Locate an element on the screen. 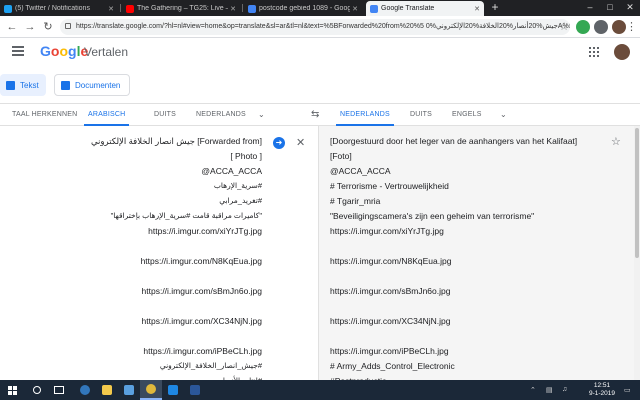 This screenshot has height=400, width=640. explorer-icon is located at coordinates (107, 390).